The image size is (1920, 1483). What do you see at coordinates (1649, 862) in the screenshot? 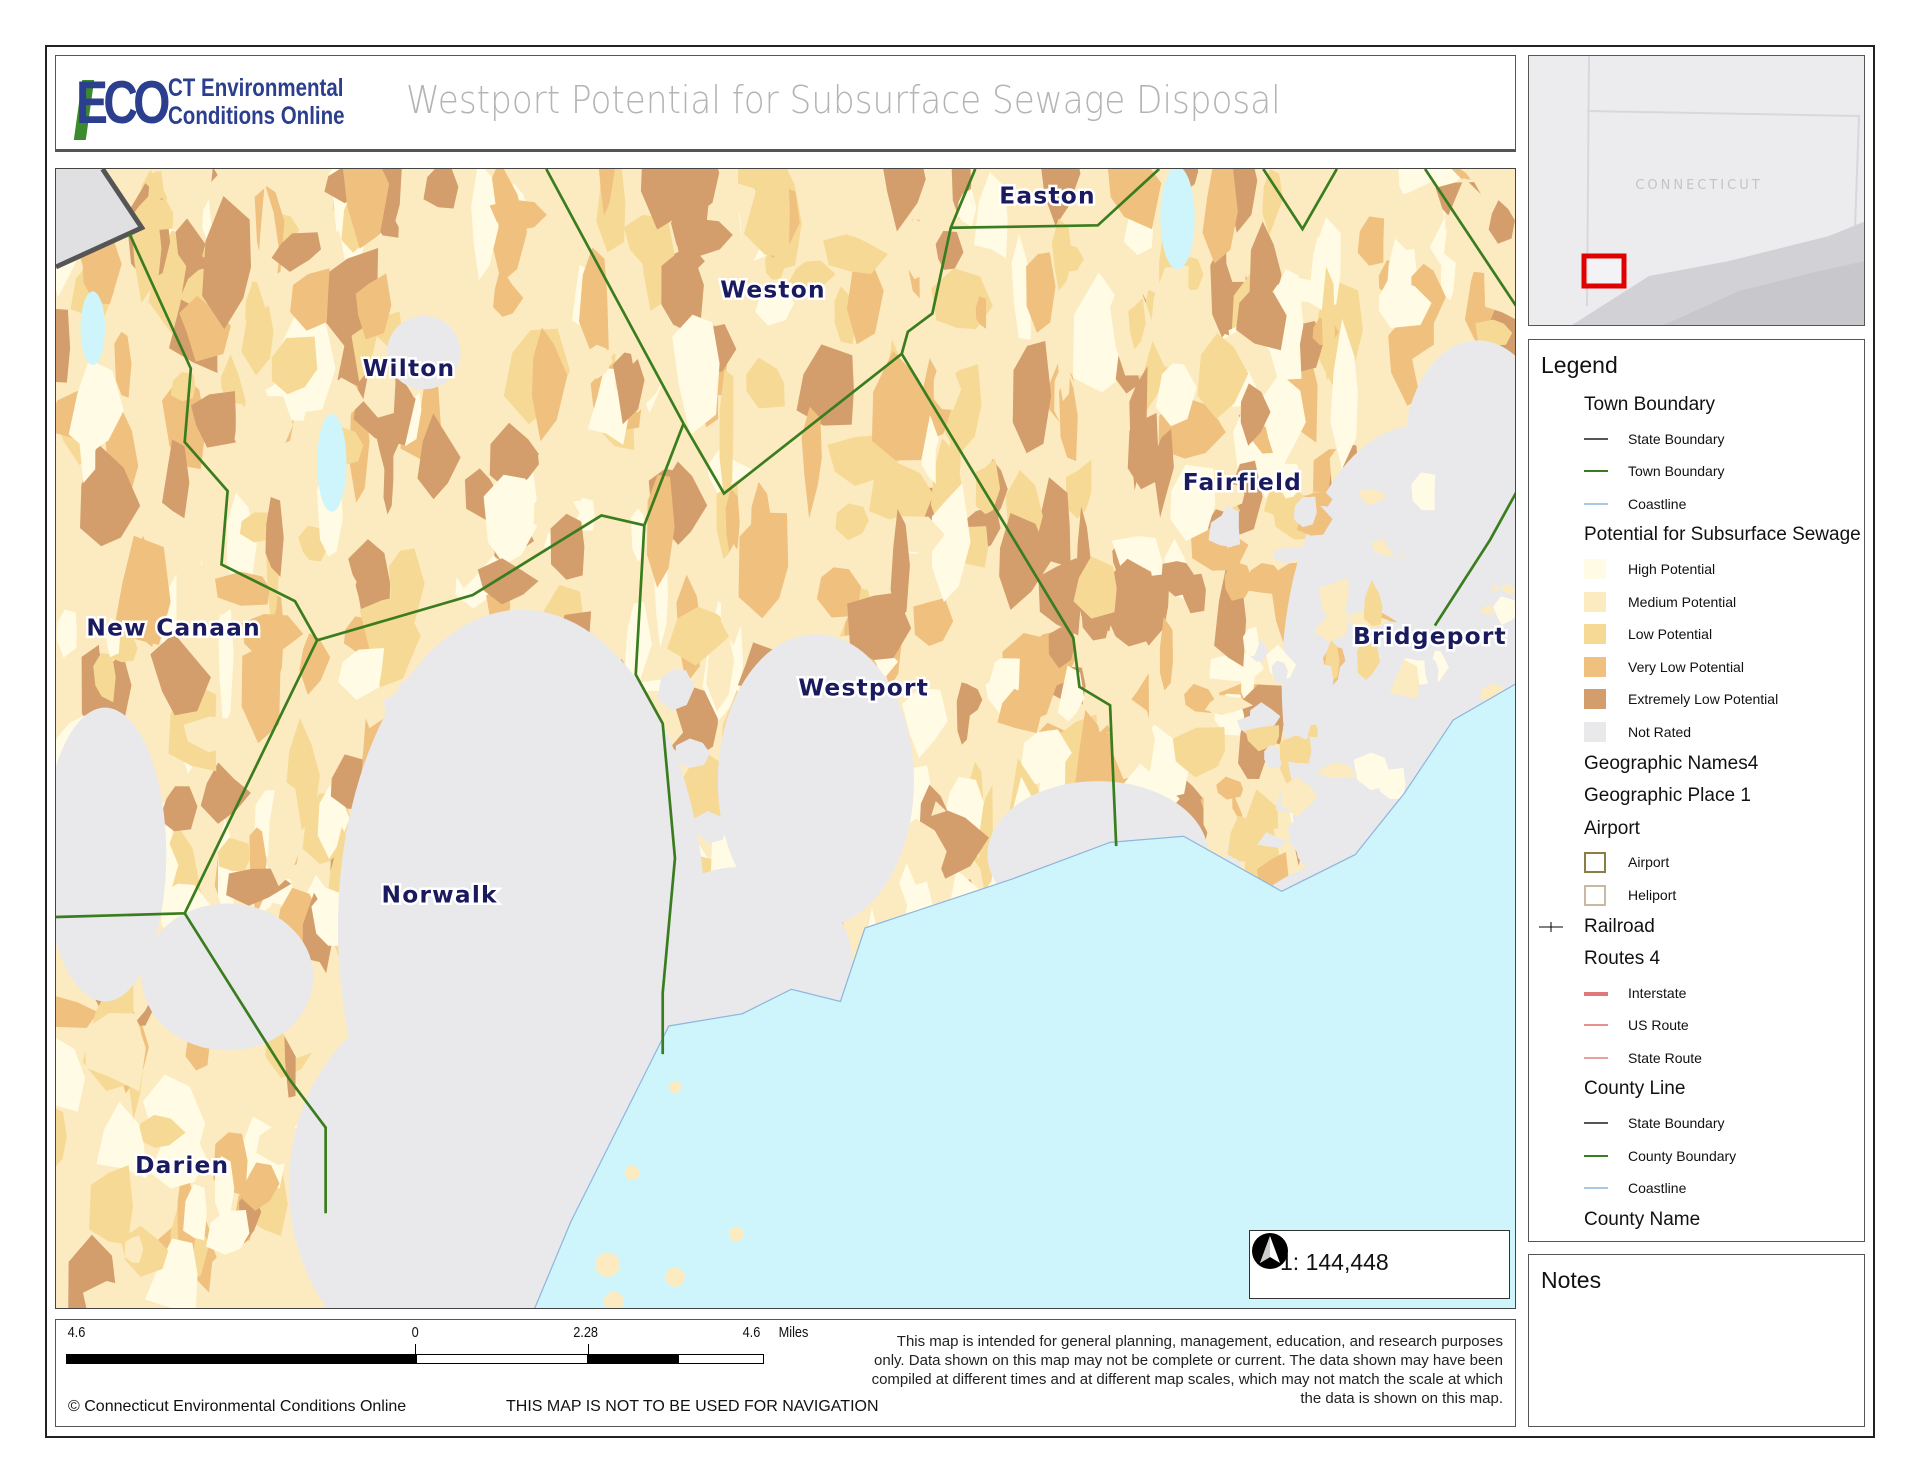
I see `legend-label: Airport` at bounding box center [1649, 862].